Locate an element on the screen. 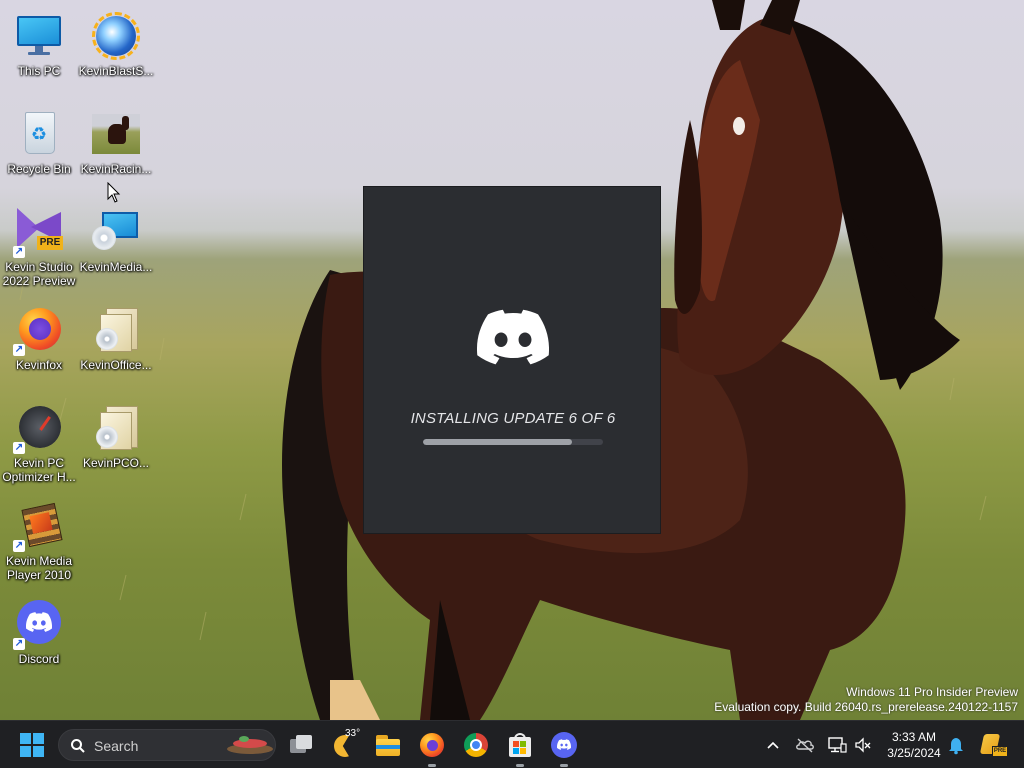 This screenshot has width=1024, height=768. task-view-button is located at coordinates (302, 745).